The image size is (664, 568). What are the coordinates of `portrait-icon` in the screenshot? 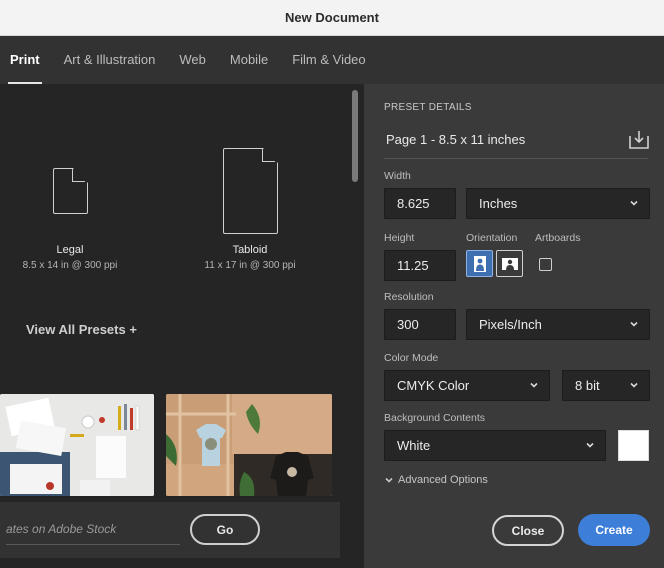 It's located at (479, 263).